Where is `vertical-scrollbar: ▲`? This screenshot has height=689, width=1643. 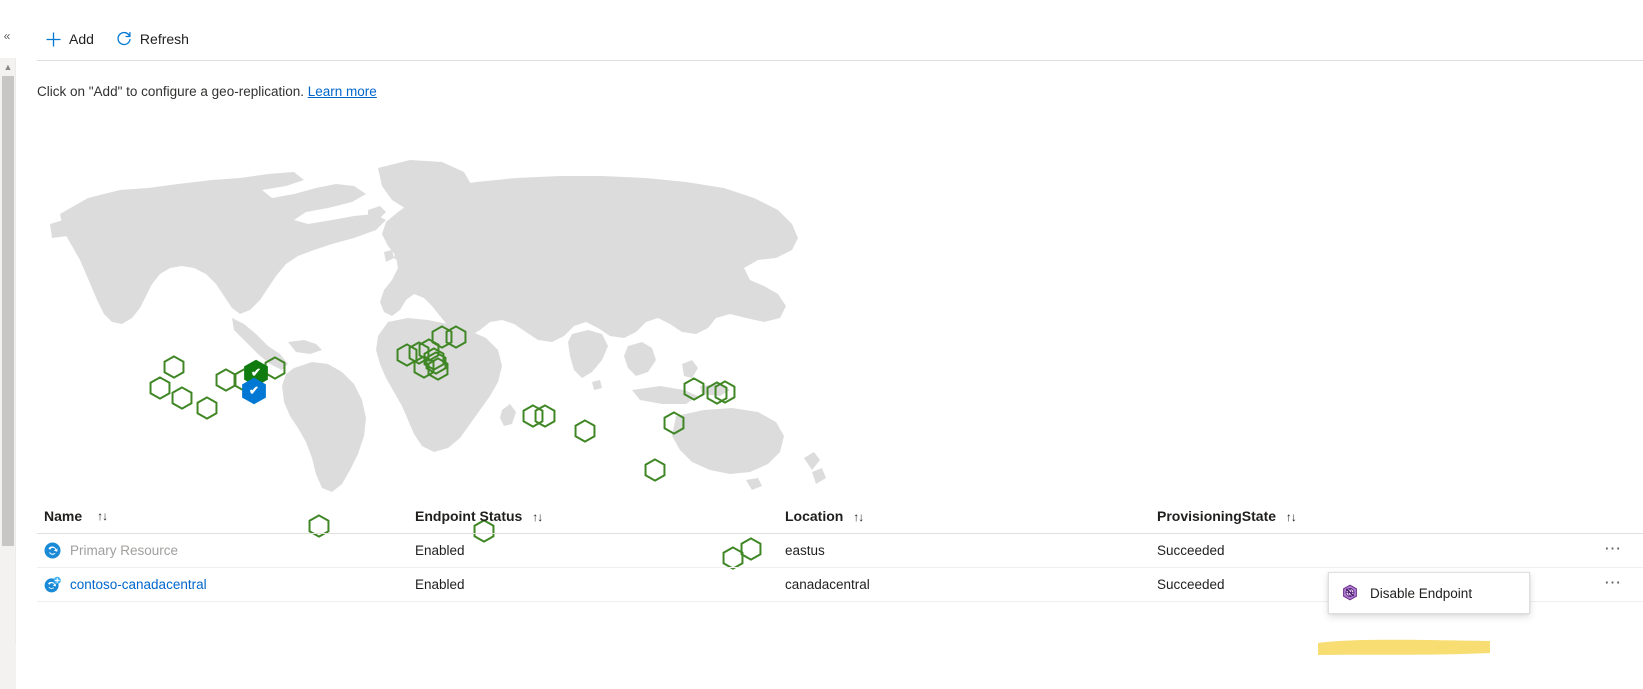
vertical-scrollbar: ▲ is located at coordinates (8, 350).